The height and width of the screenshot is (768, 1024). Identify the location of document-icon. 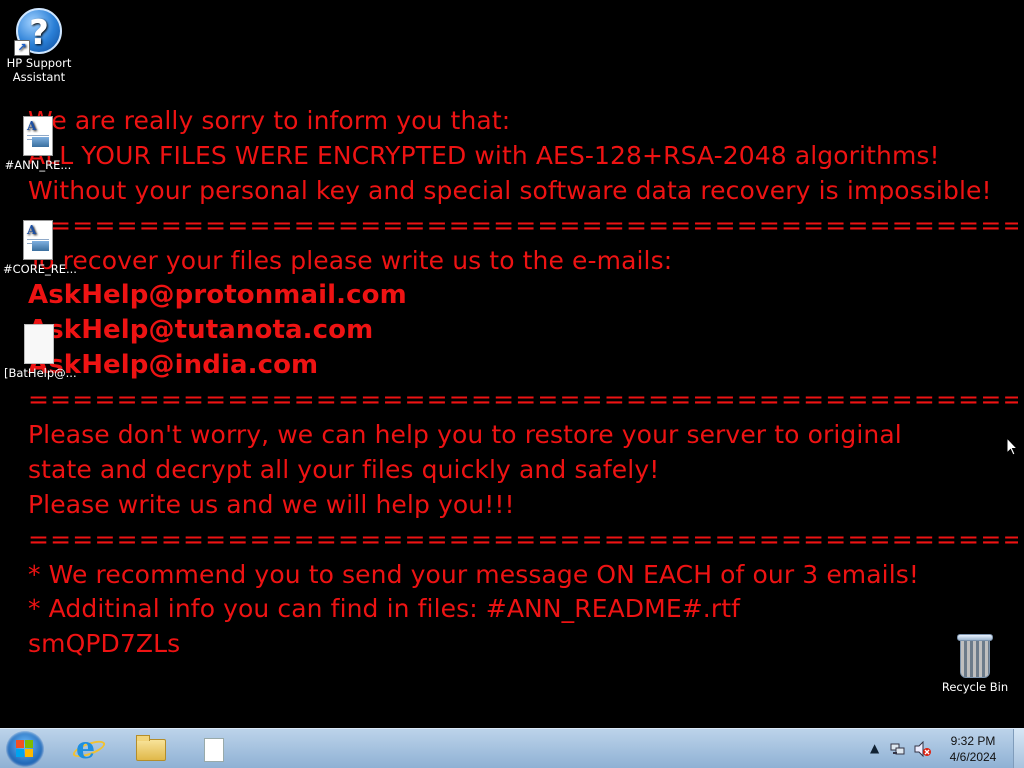
(214, 750).